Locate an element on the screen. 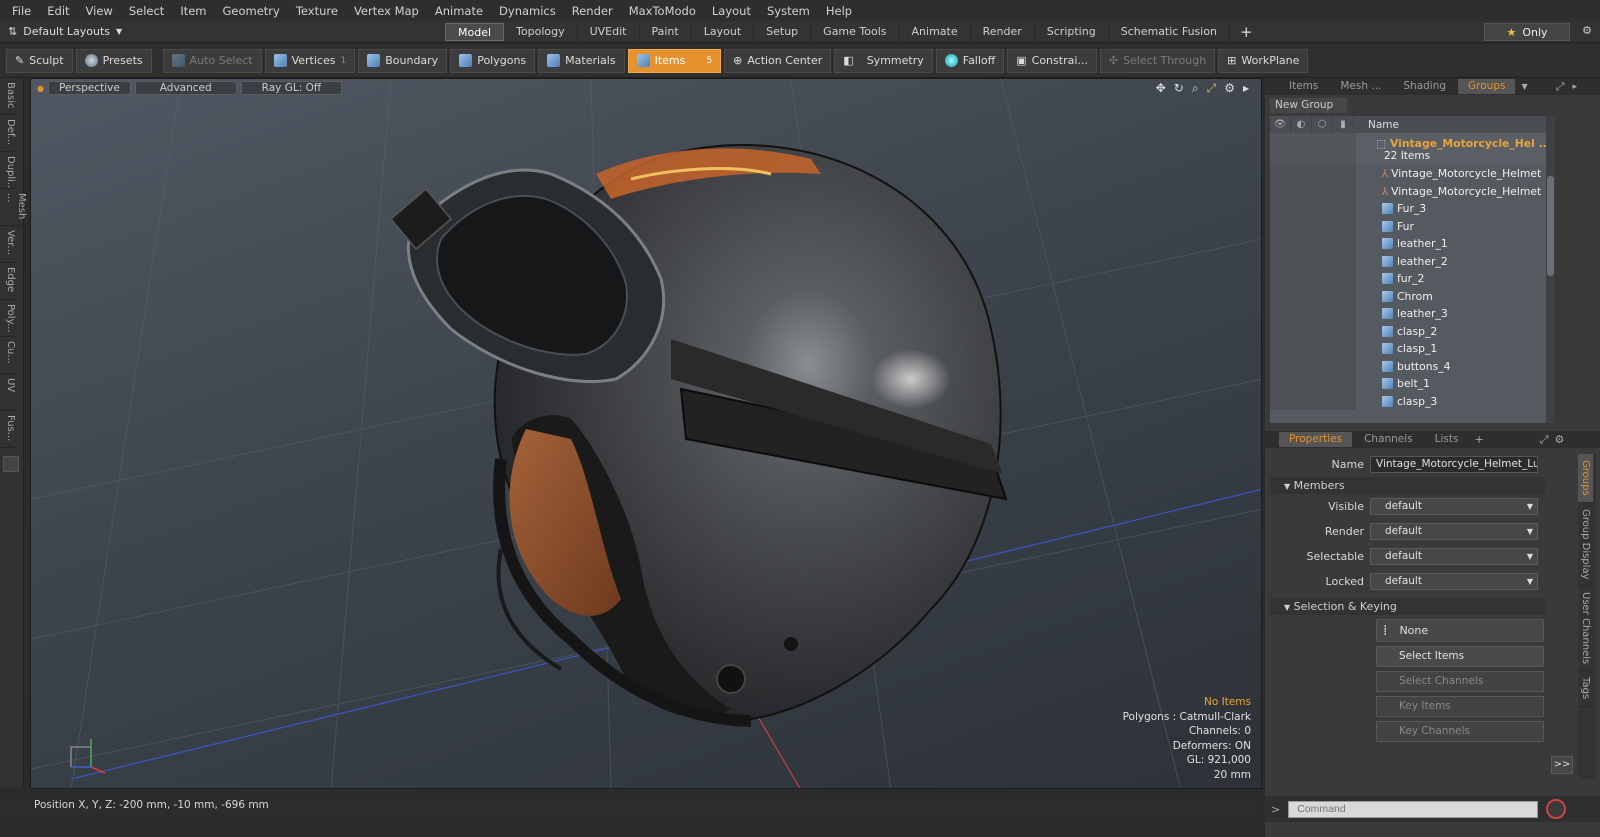 This screenshot has height=837, width=1600. vertices-button: Vertices 1 is located at coordinates (310, 60).